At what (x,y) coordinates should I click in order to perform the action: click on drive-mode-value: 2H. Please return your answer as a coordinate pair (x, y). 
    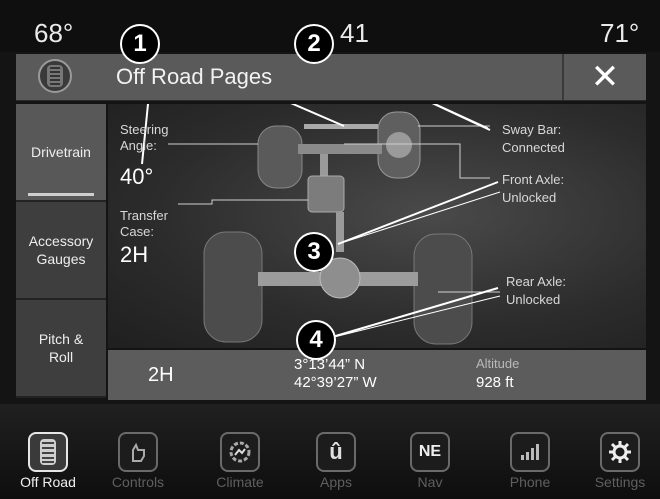
    Looking at the image, I should click on (161, 375).